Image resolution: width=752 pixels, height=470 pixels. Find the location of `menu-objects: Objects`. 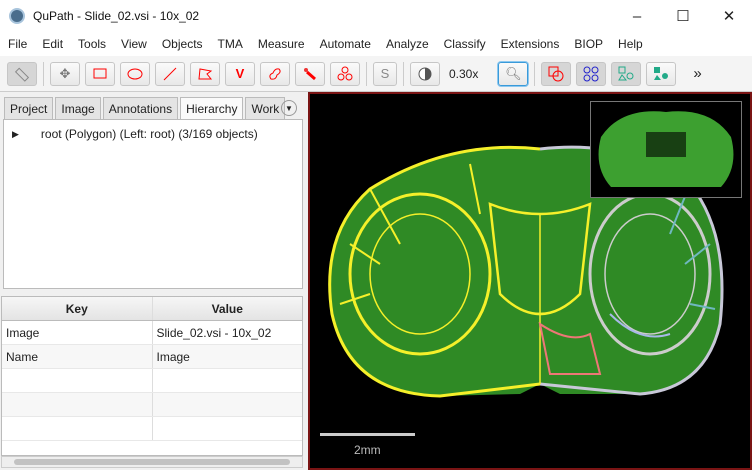

menu-objects: Objects is located at coordinates (182, 44).